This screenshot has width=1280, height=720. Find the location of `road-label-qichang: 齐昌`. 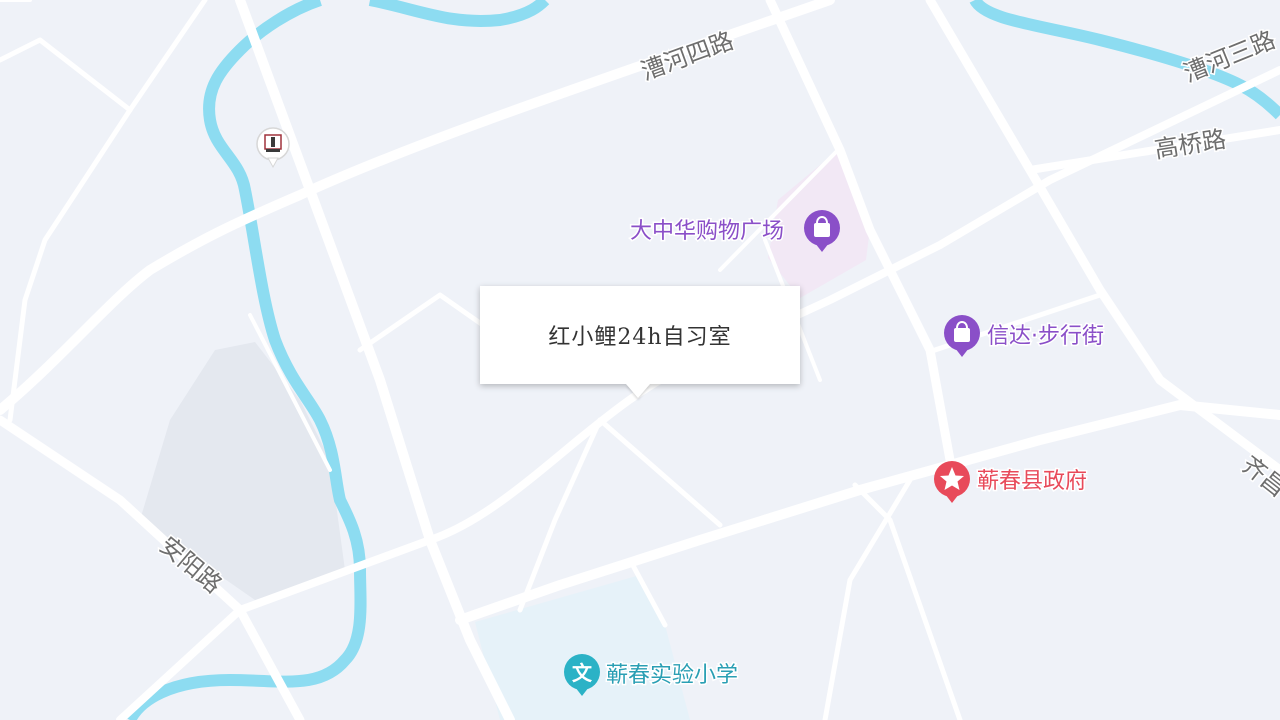

road-label-qichang: 齐昌 is located at coordinates (1258, 477).